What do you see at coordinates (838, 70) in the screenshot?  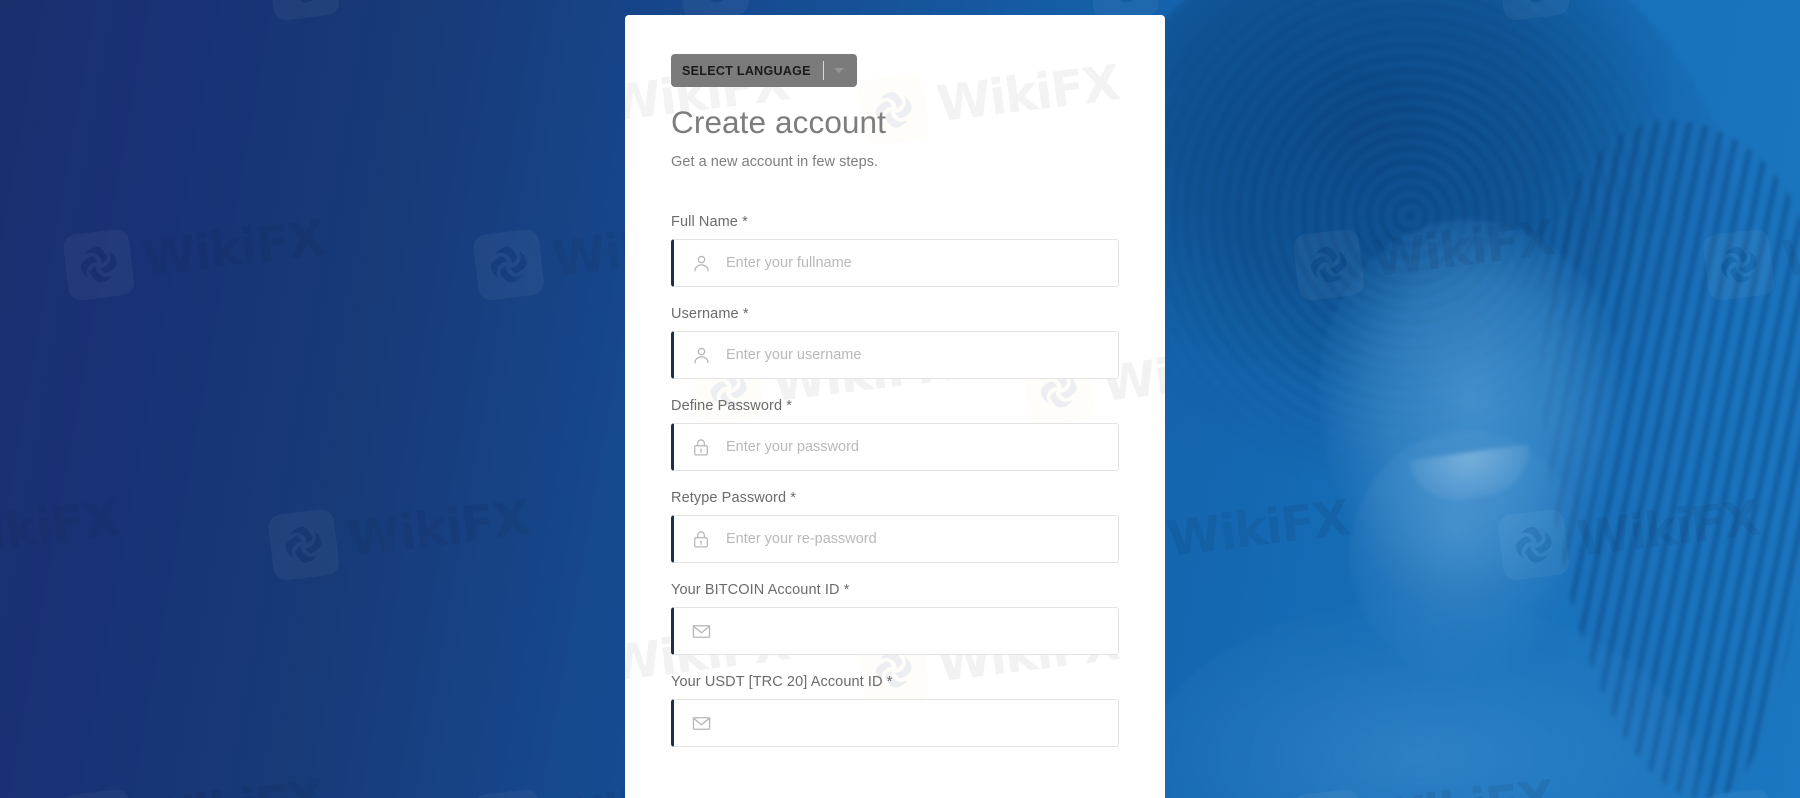 I see `chevron-down-icon` at bounding box center [838, 70].